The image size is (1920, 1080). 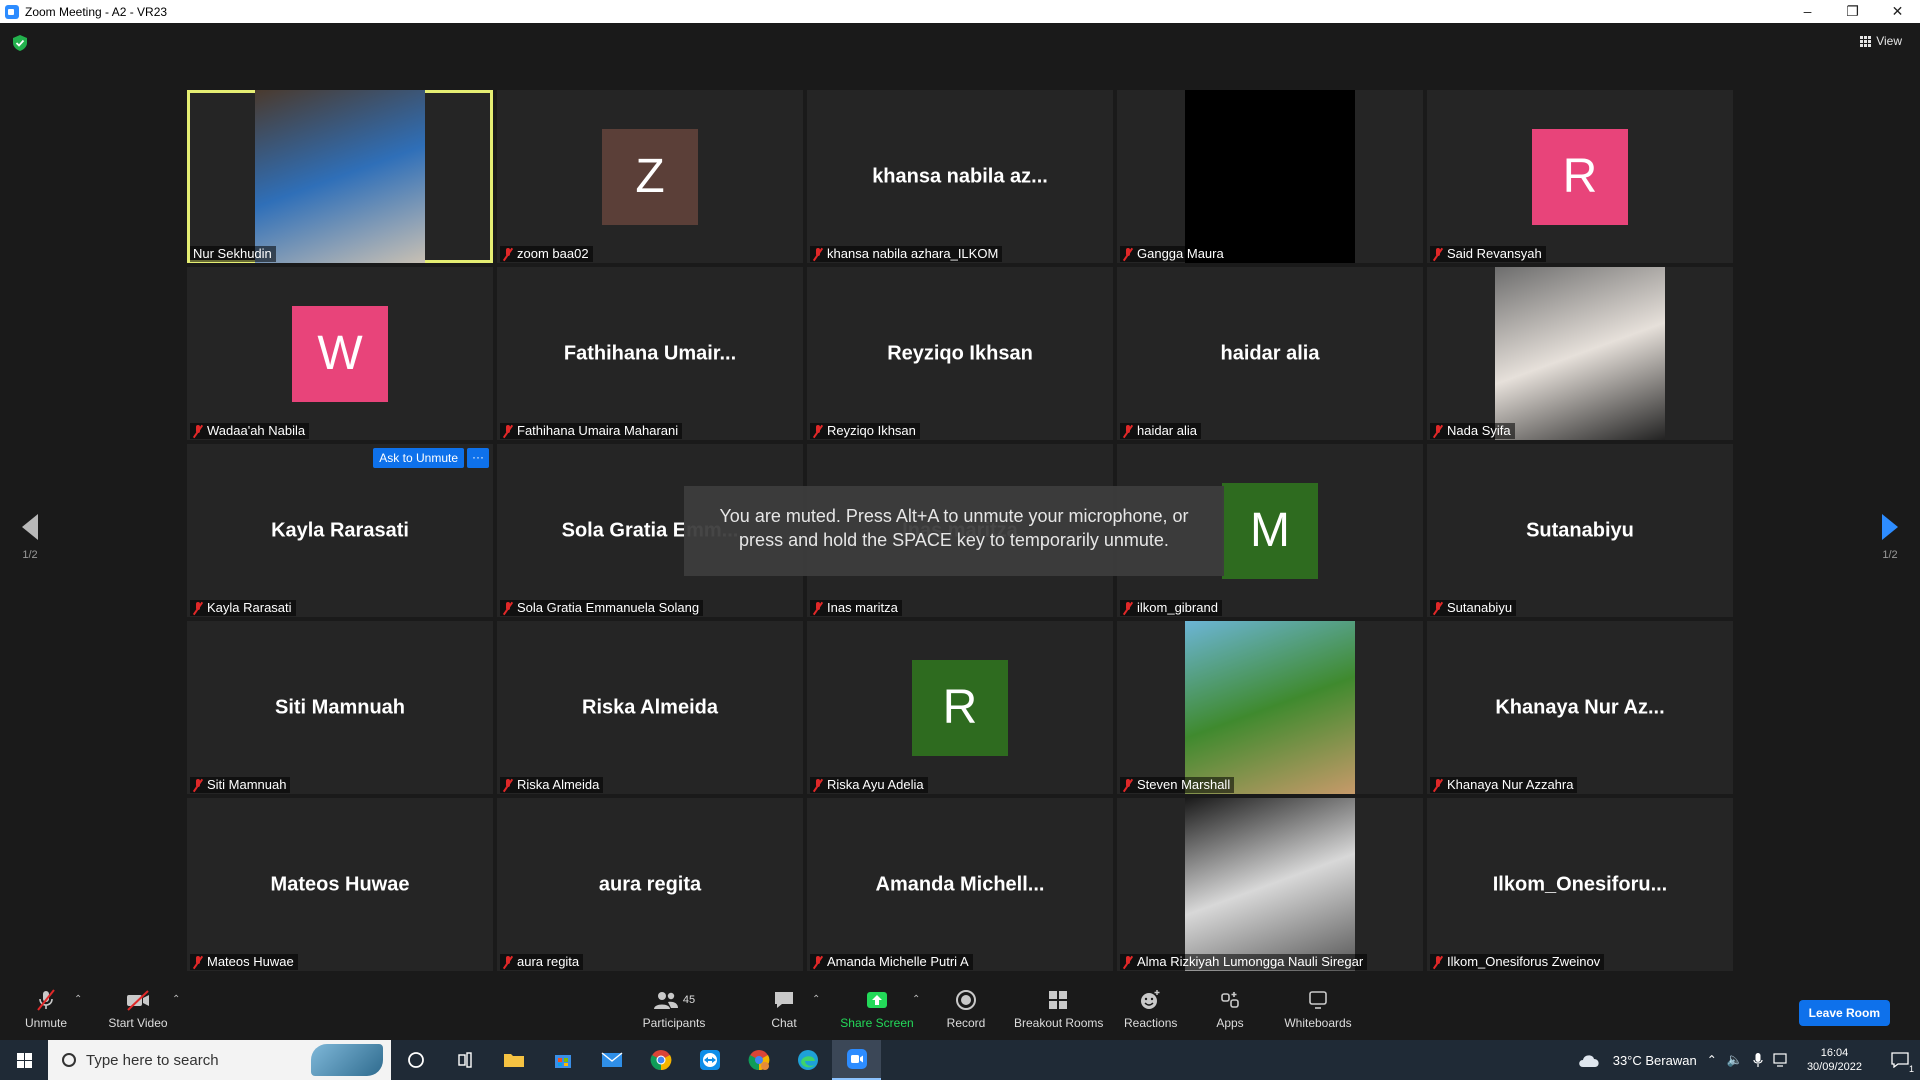 I want to click on leave-room-button: Leave Room, so click(x=1844, y=1013).